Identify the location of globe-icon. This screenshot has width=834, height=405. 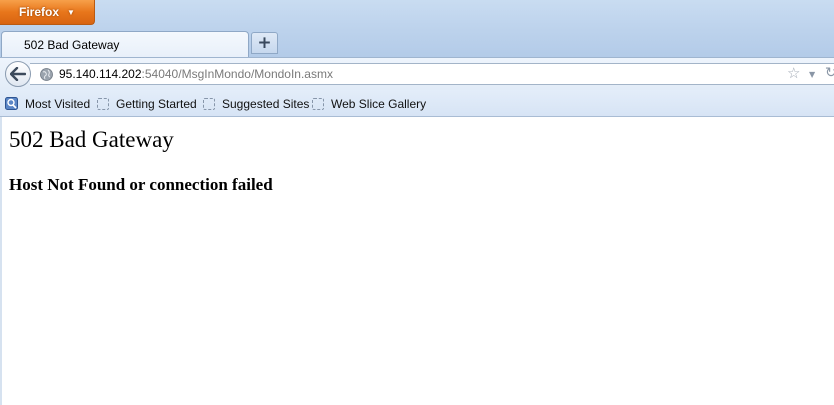
(46, 74).